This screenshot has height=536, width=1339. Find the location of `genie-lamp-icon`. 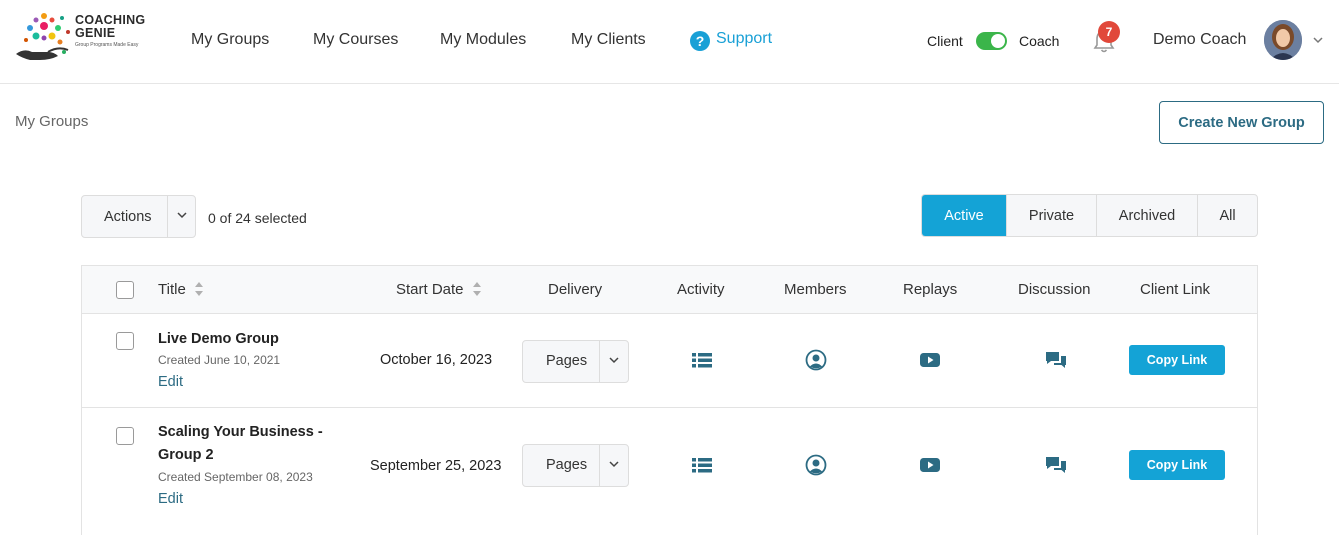

genie-lamp-icon is located at coordinates (43, 36).